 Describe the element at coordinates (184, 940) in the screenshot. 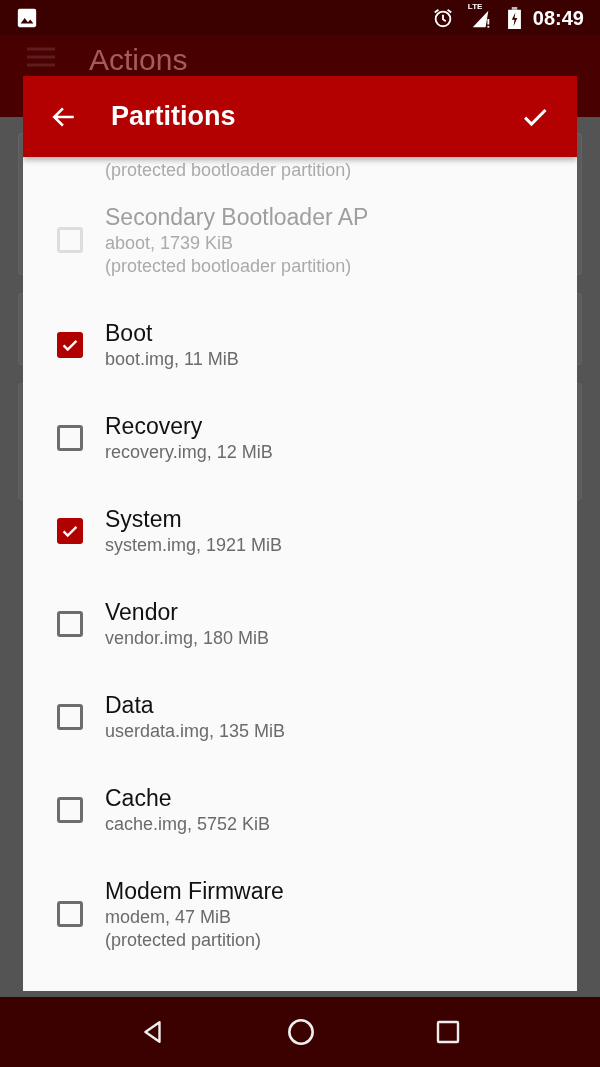

I see `partition-note: (protected partition)` at that location.